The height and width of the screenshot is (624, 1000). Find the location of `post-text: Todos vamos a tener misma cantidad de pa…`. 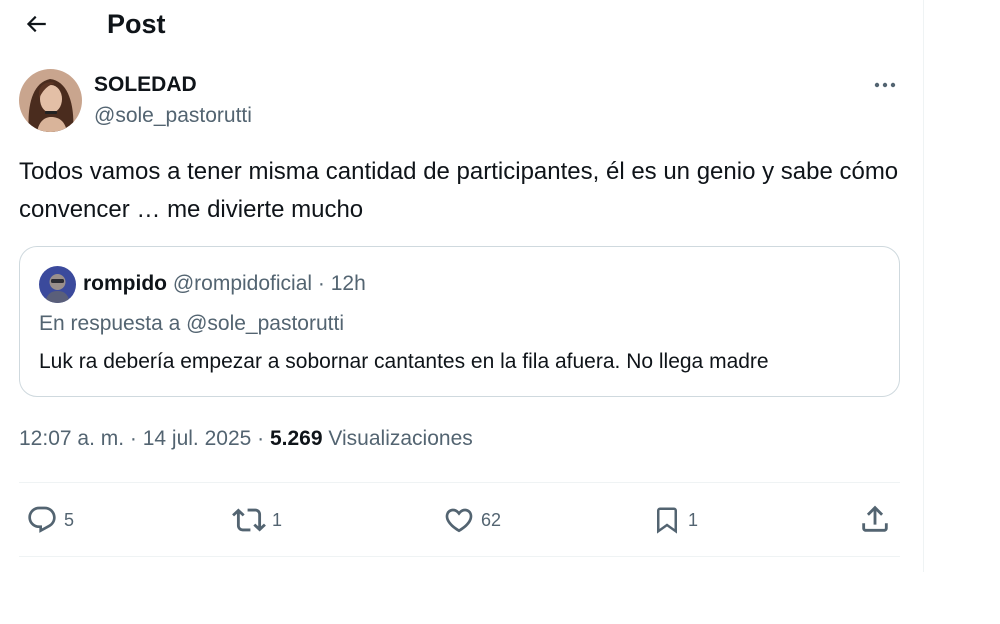

post-text: Todos vamos a tener misma cantidad de pa… is located at coordinates (459, 190).